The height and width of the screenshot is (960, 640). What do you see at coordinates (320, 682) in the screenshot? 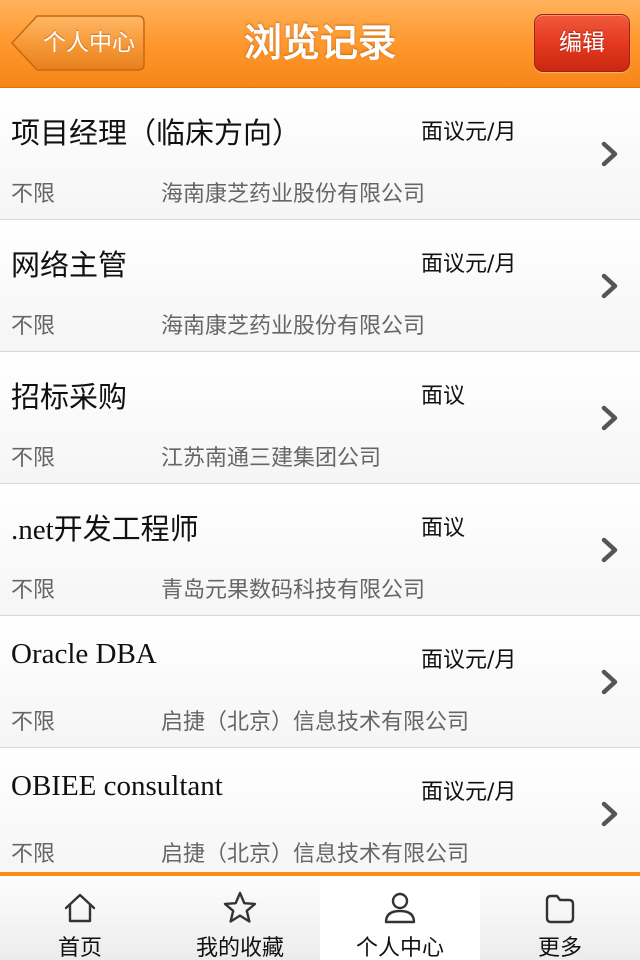
I see `list-item: Oracle DBA 面议元/月 不限 启捷（北京）信息技术有限公司` at bounding box center [320, 682].